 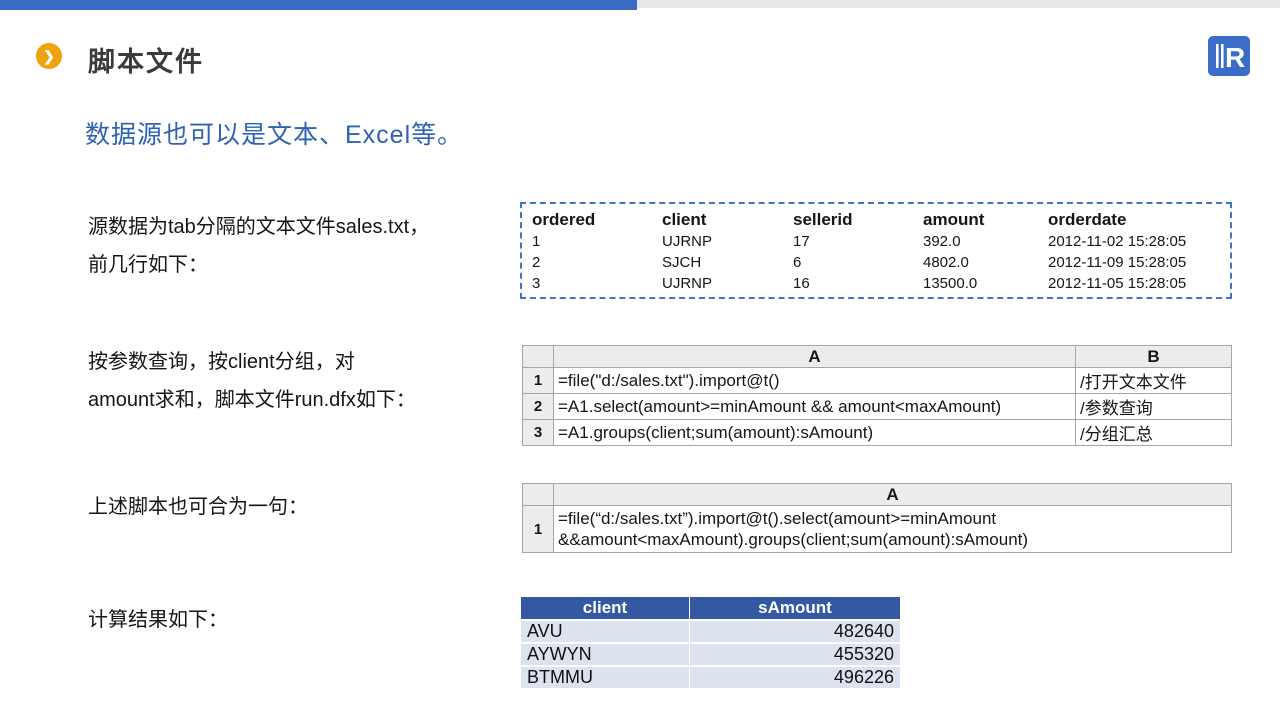 What do you see at coordinates (1153, 356) in the screenshot?
I see `column-header-b: B` at bounding box center [1153, 356].